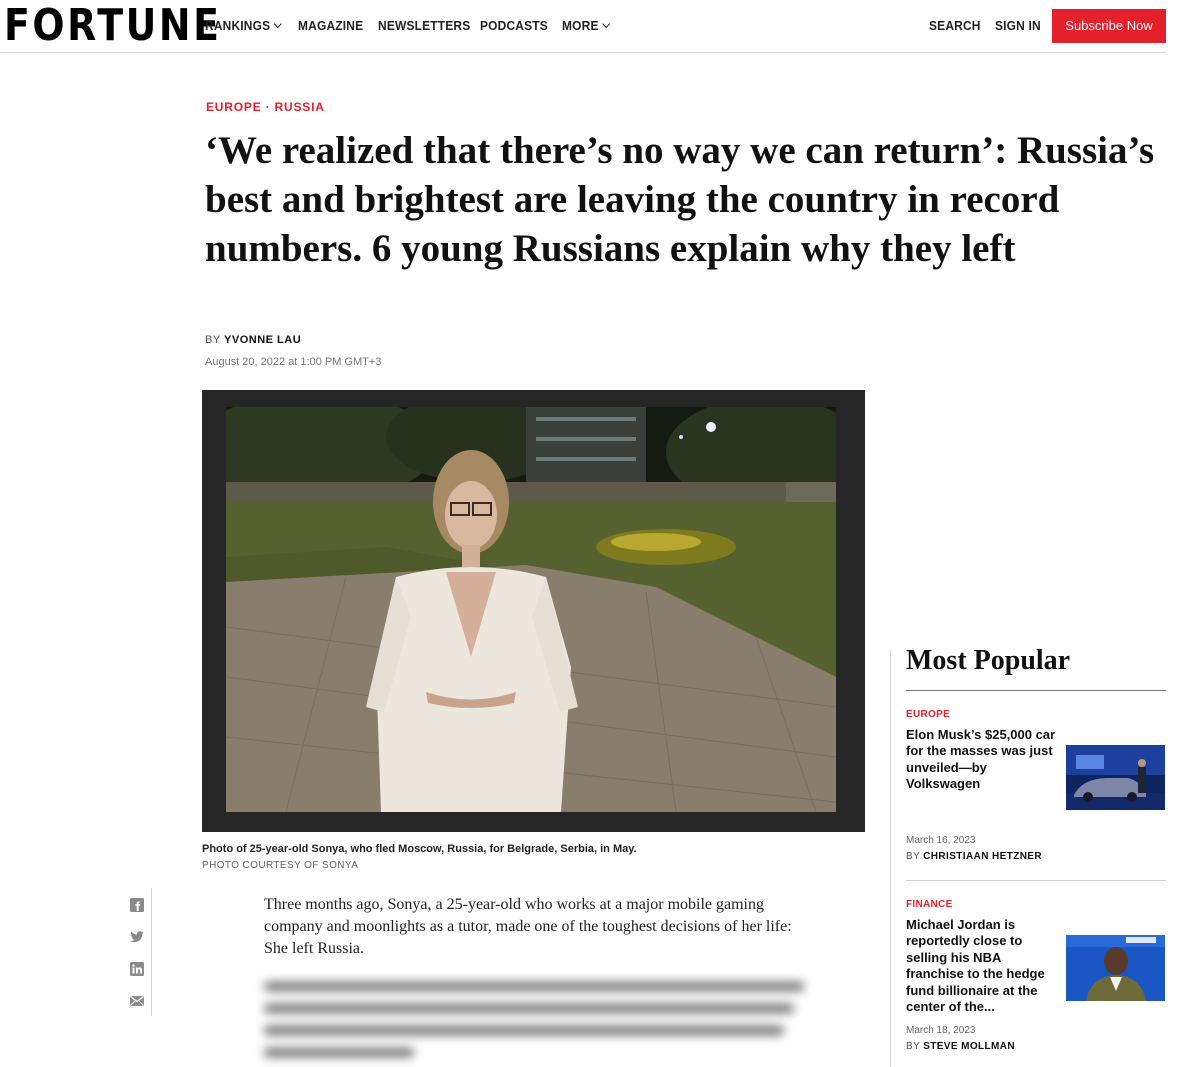  I want to click on nav-rankings-label: RANKINGS, so click(238, 25).